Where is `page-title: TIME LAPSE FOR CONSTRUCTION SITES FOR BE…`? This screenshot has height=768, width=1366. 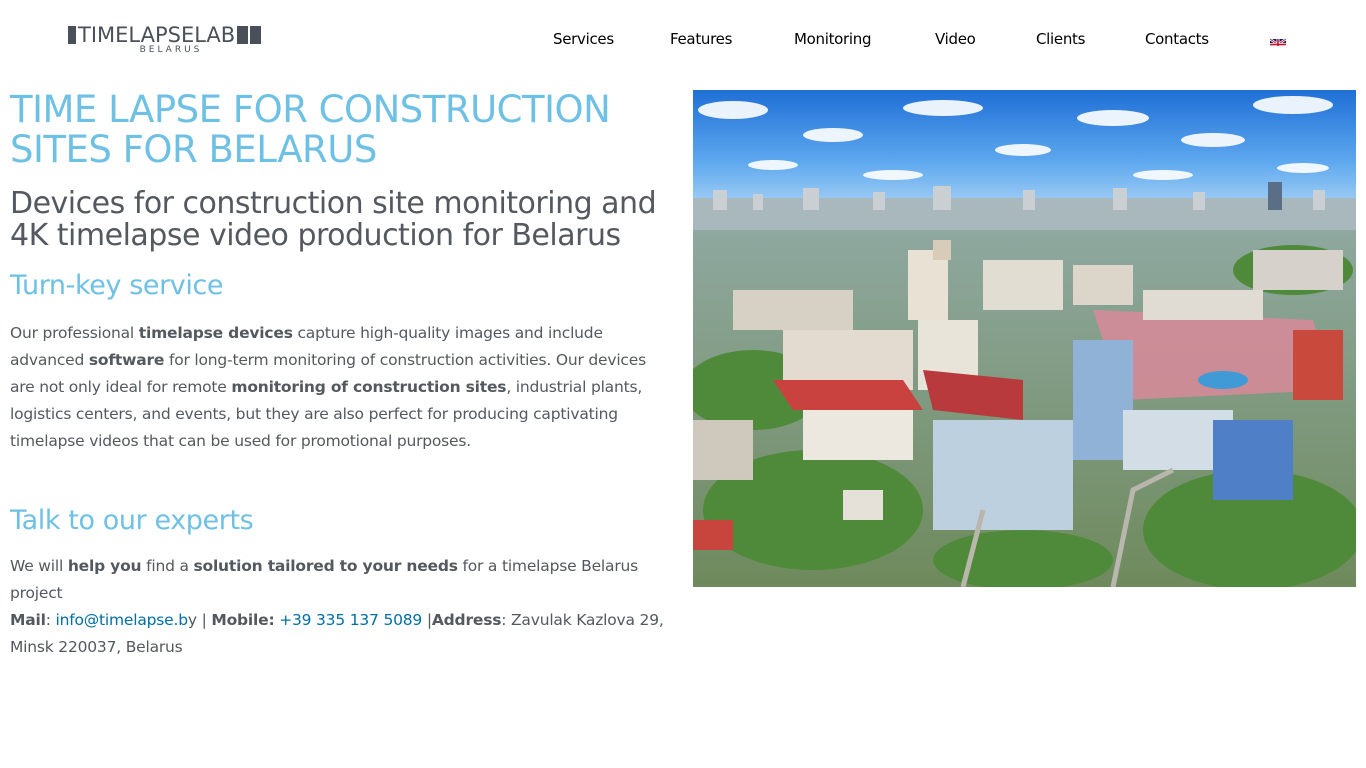 page-title: TIME LAPSE FOR CONSTRUCTION SITES FOR BE… is located at coordinates (310, 129).